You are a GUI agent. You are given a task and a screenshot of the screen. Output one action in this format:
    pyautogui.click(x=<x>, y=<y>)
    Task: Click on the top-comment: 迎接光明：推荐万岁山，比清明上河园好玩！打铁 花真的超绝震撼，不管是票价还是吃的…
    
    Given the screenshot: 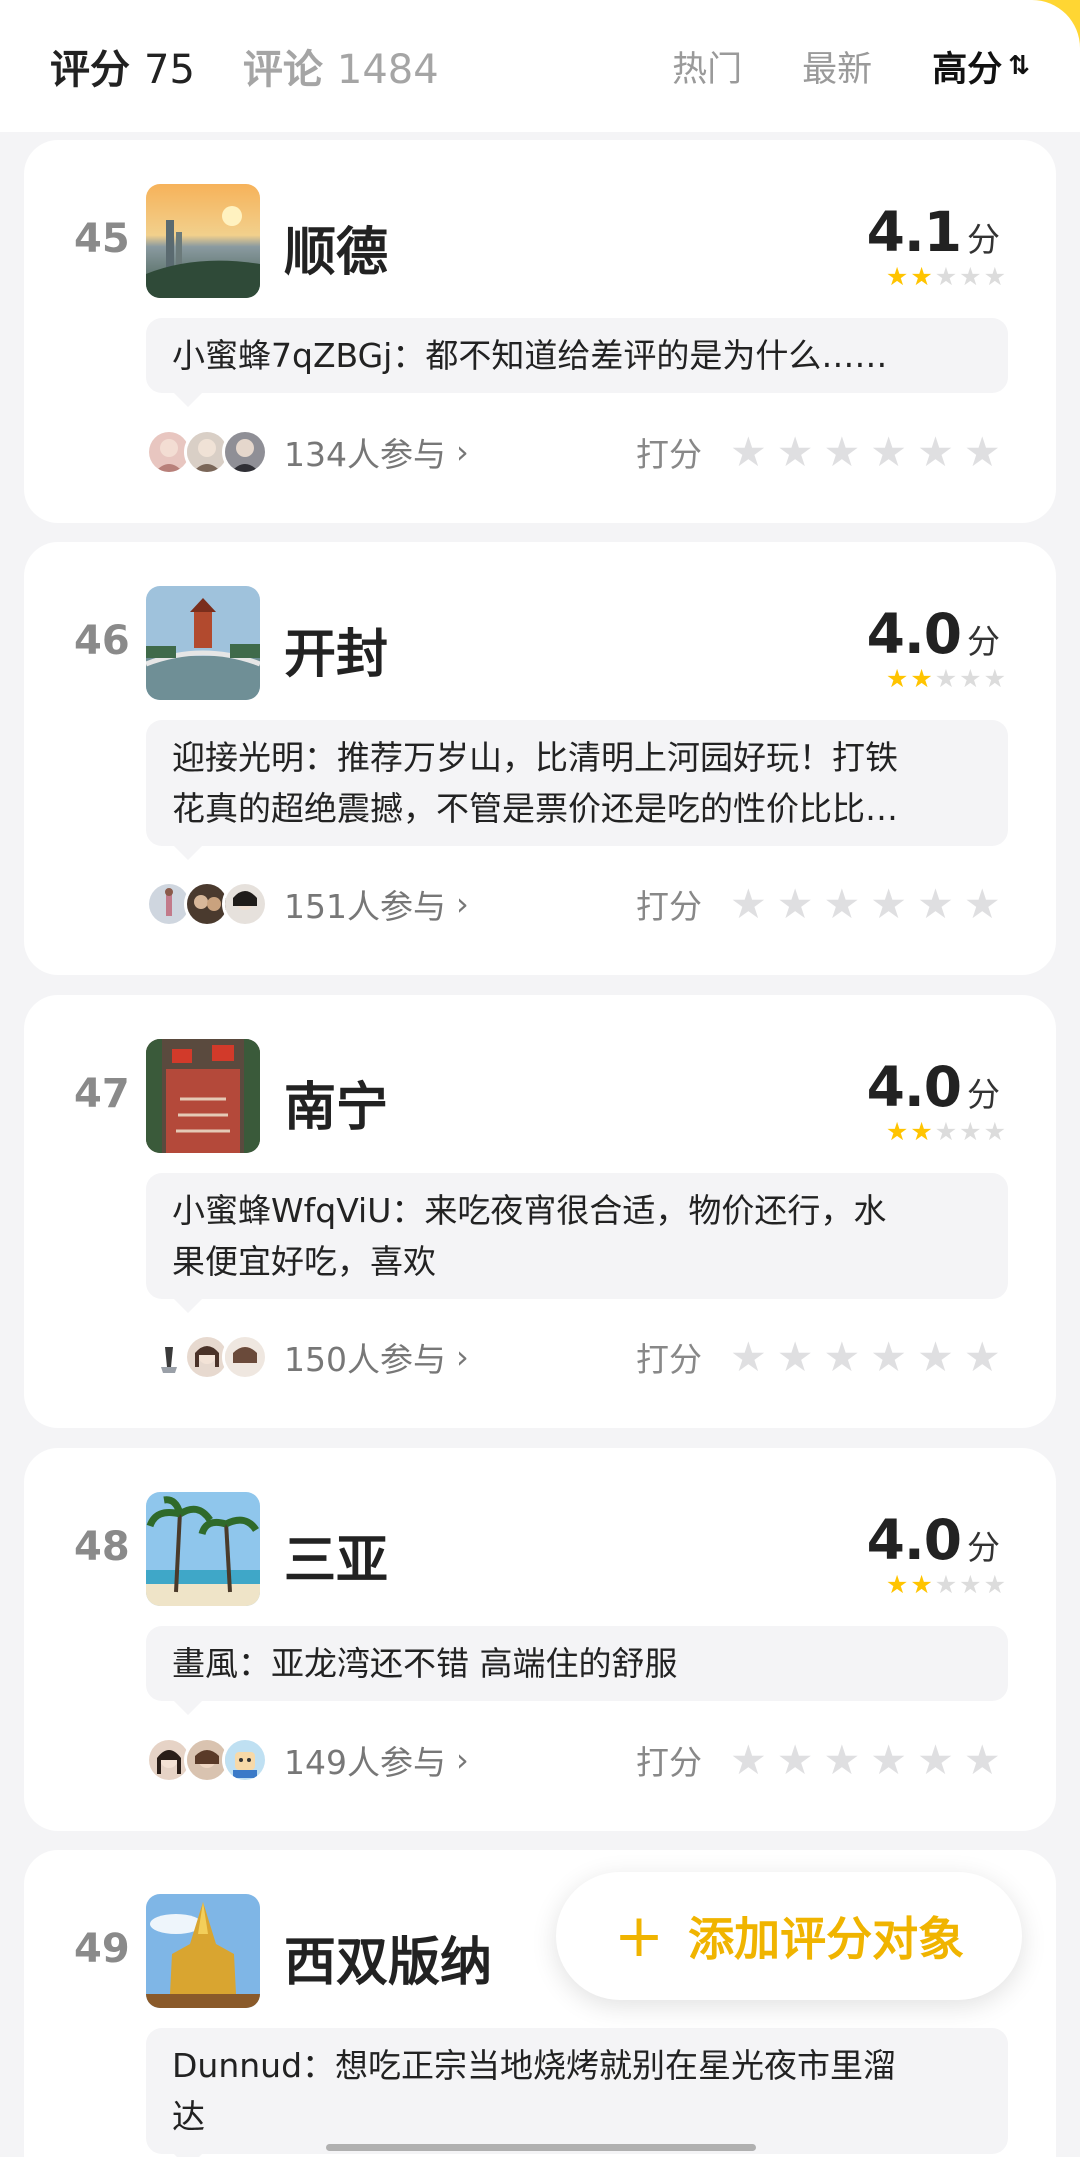 What is the action you would take?
    pyautogui.click(x=577, y=790)
    